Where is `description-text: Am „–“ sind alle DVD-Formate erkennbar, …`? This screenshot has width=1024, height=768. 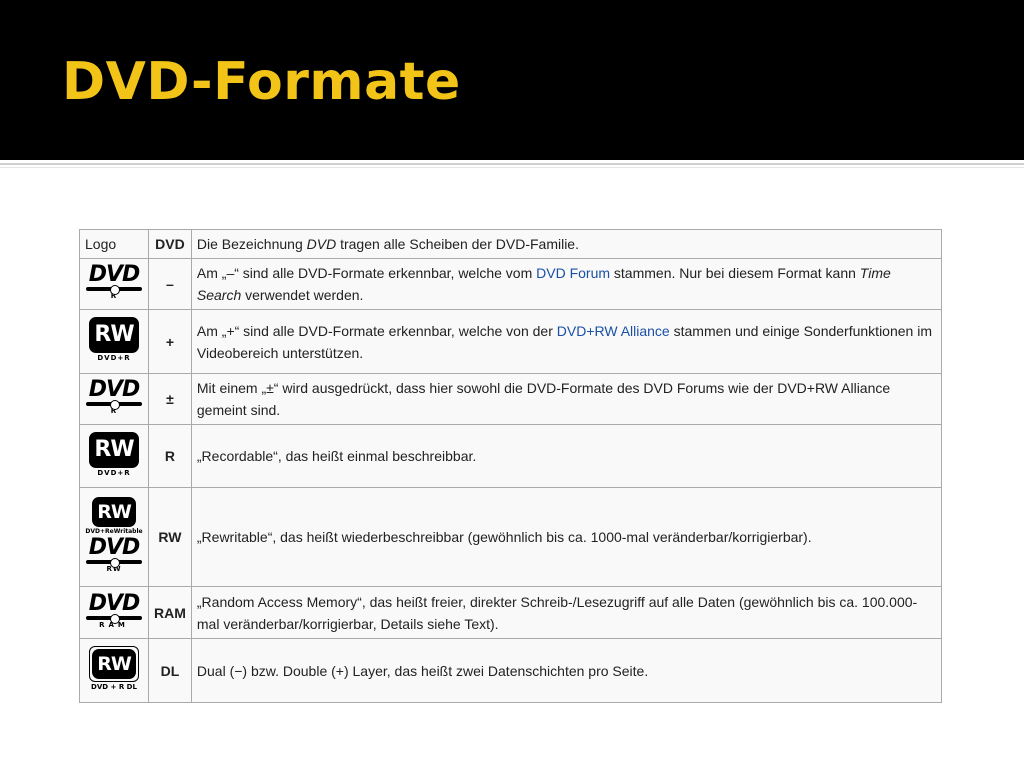
description-text: Am „–“ sind alle DVD-Formate erkennbar, … is located at coordinates (366, 273).